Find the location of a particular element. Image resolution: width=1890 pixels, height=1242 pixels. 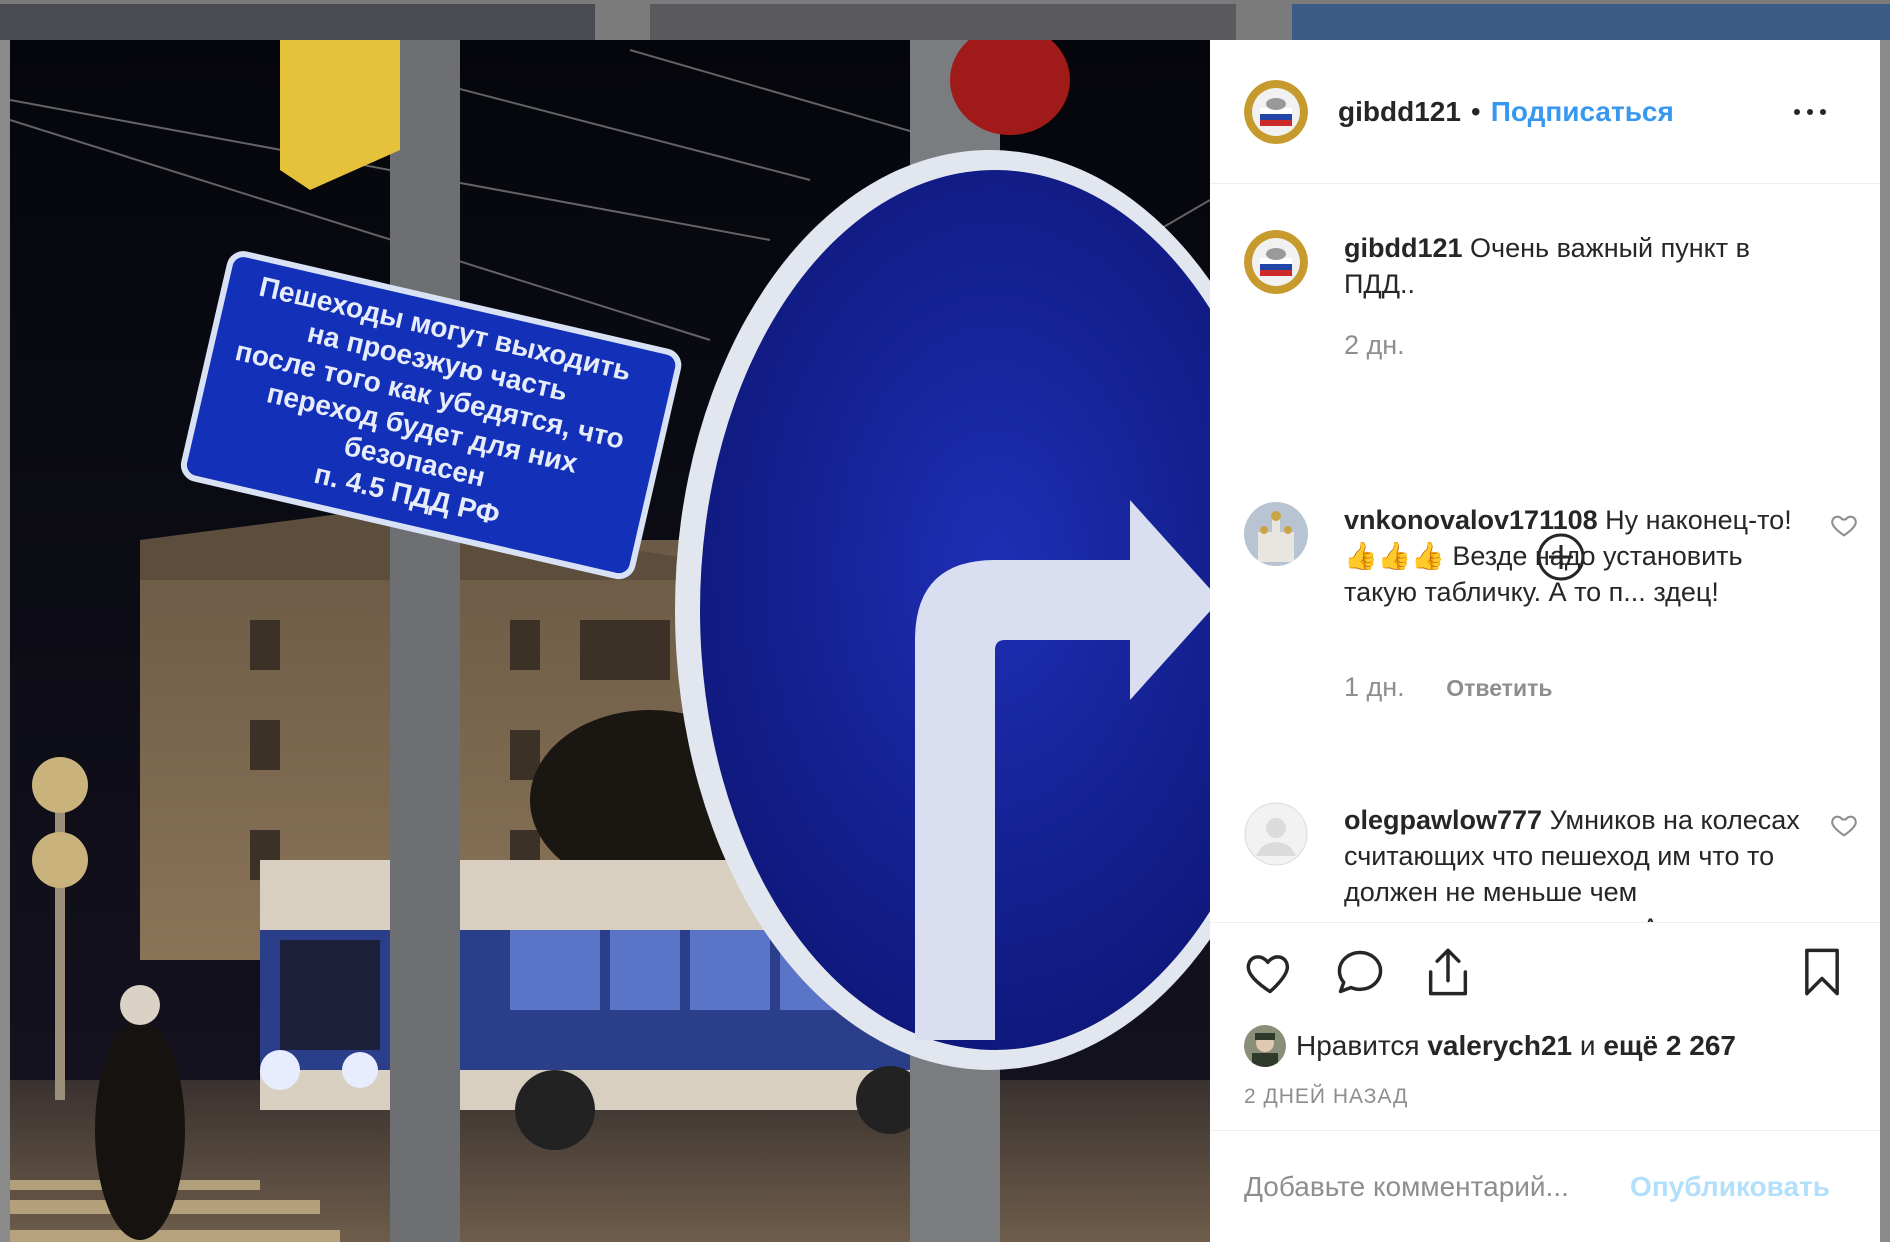

caption-time: 2 дн. is located at coordinates (1374, 345).